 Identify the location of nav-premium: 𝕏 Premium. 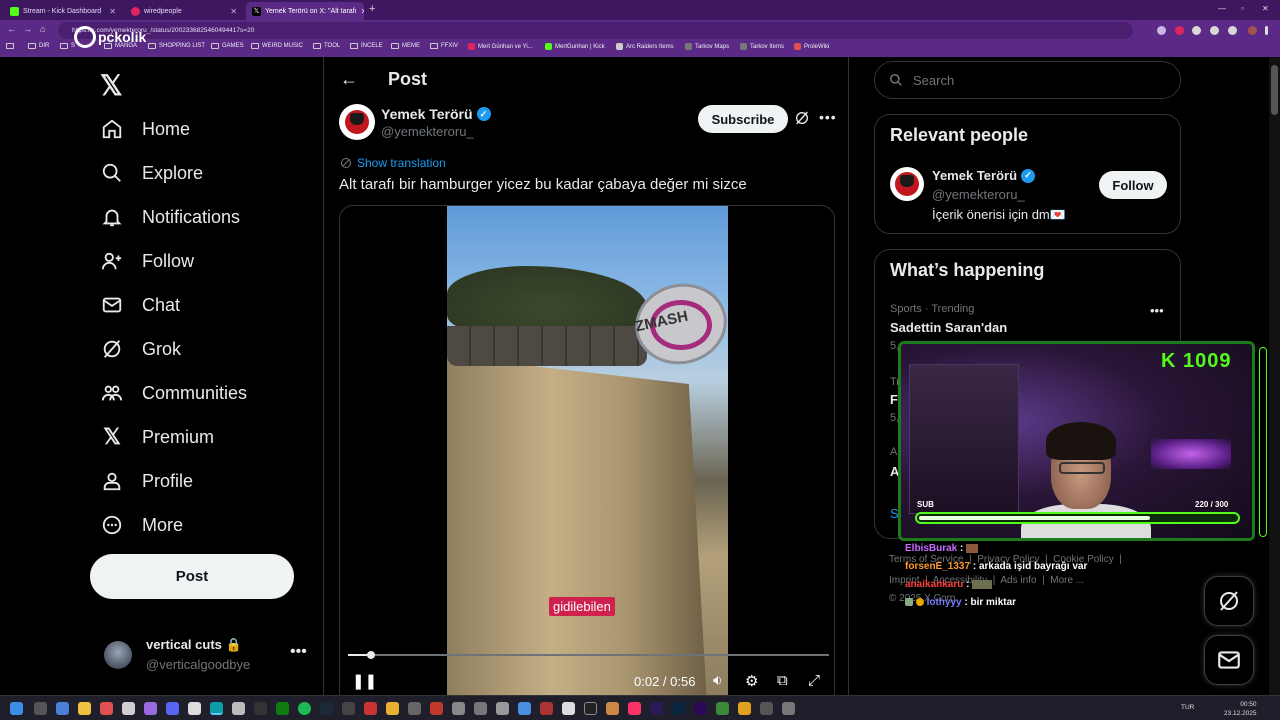
(157, 437).